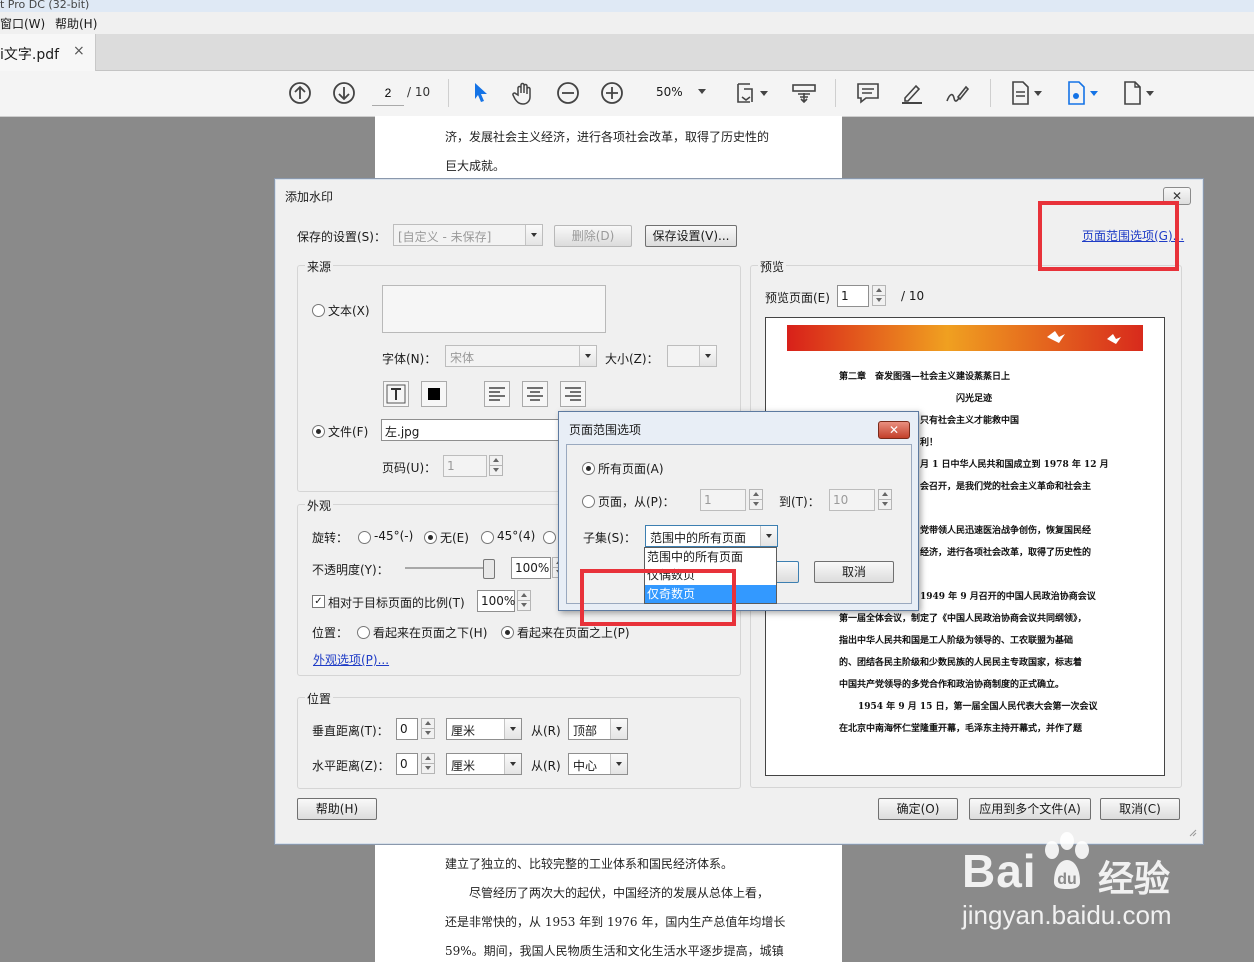  Describe the element at coordinates (524, 93) in the screenshot. I see `hand-tool-icon` at that location.